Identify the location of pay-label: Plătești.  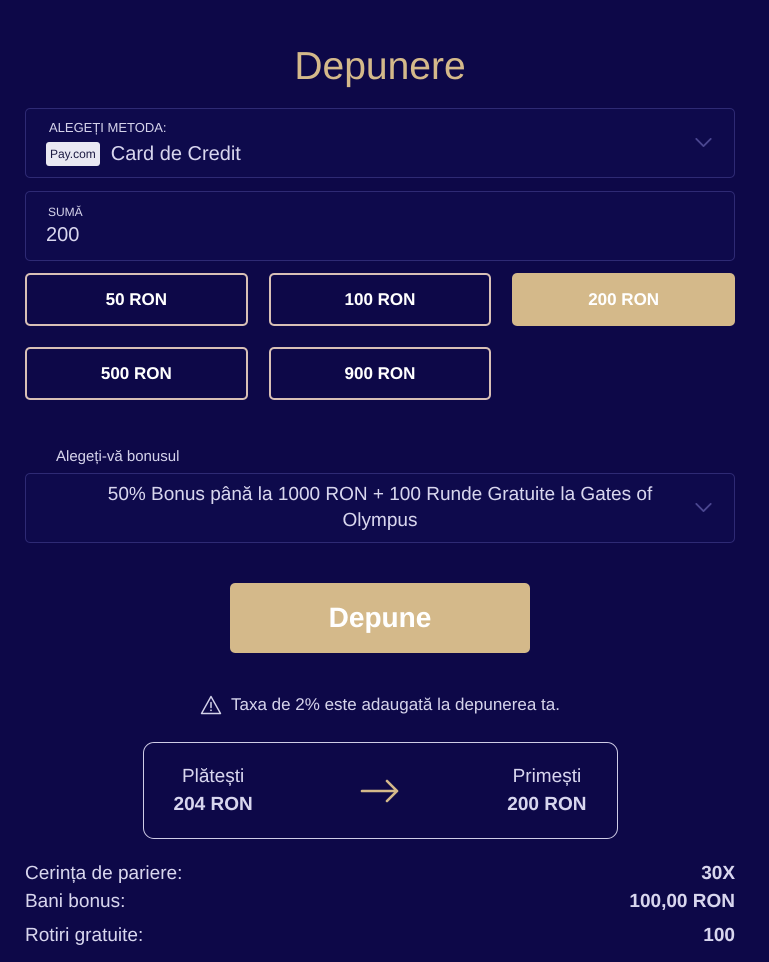
(213, 777).